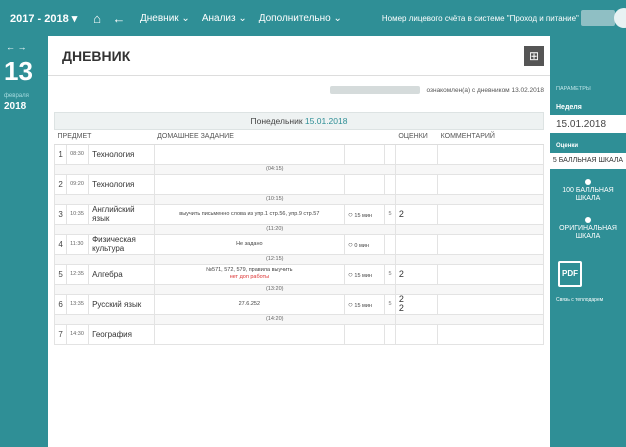 This screenshot has height=447, width=626. What do you see at coordinates (274, 169) in the screenshot?
I see `lesson-topic: (04:15)` at bounding box center [274, 169].